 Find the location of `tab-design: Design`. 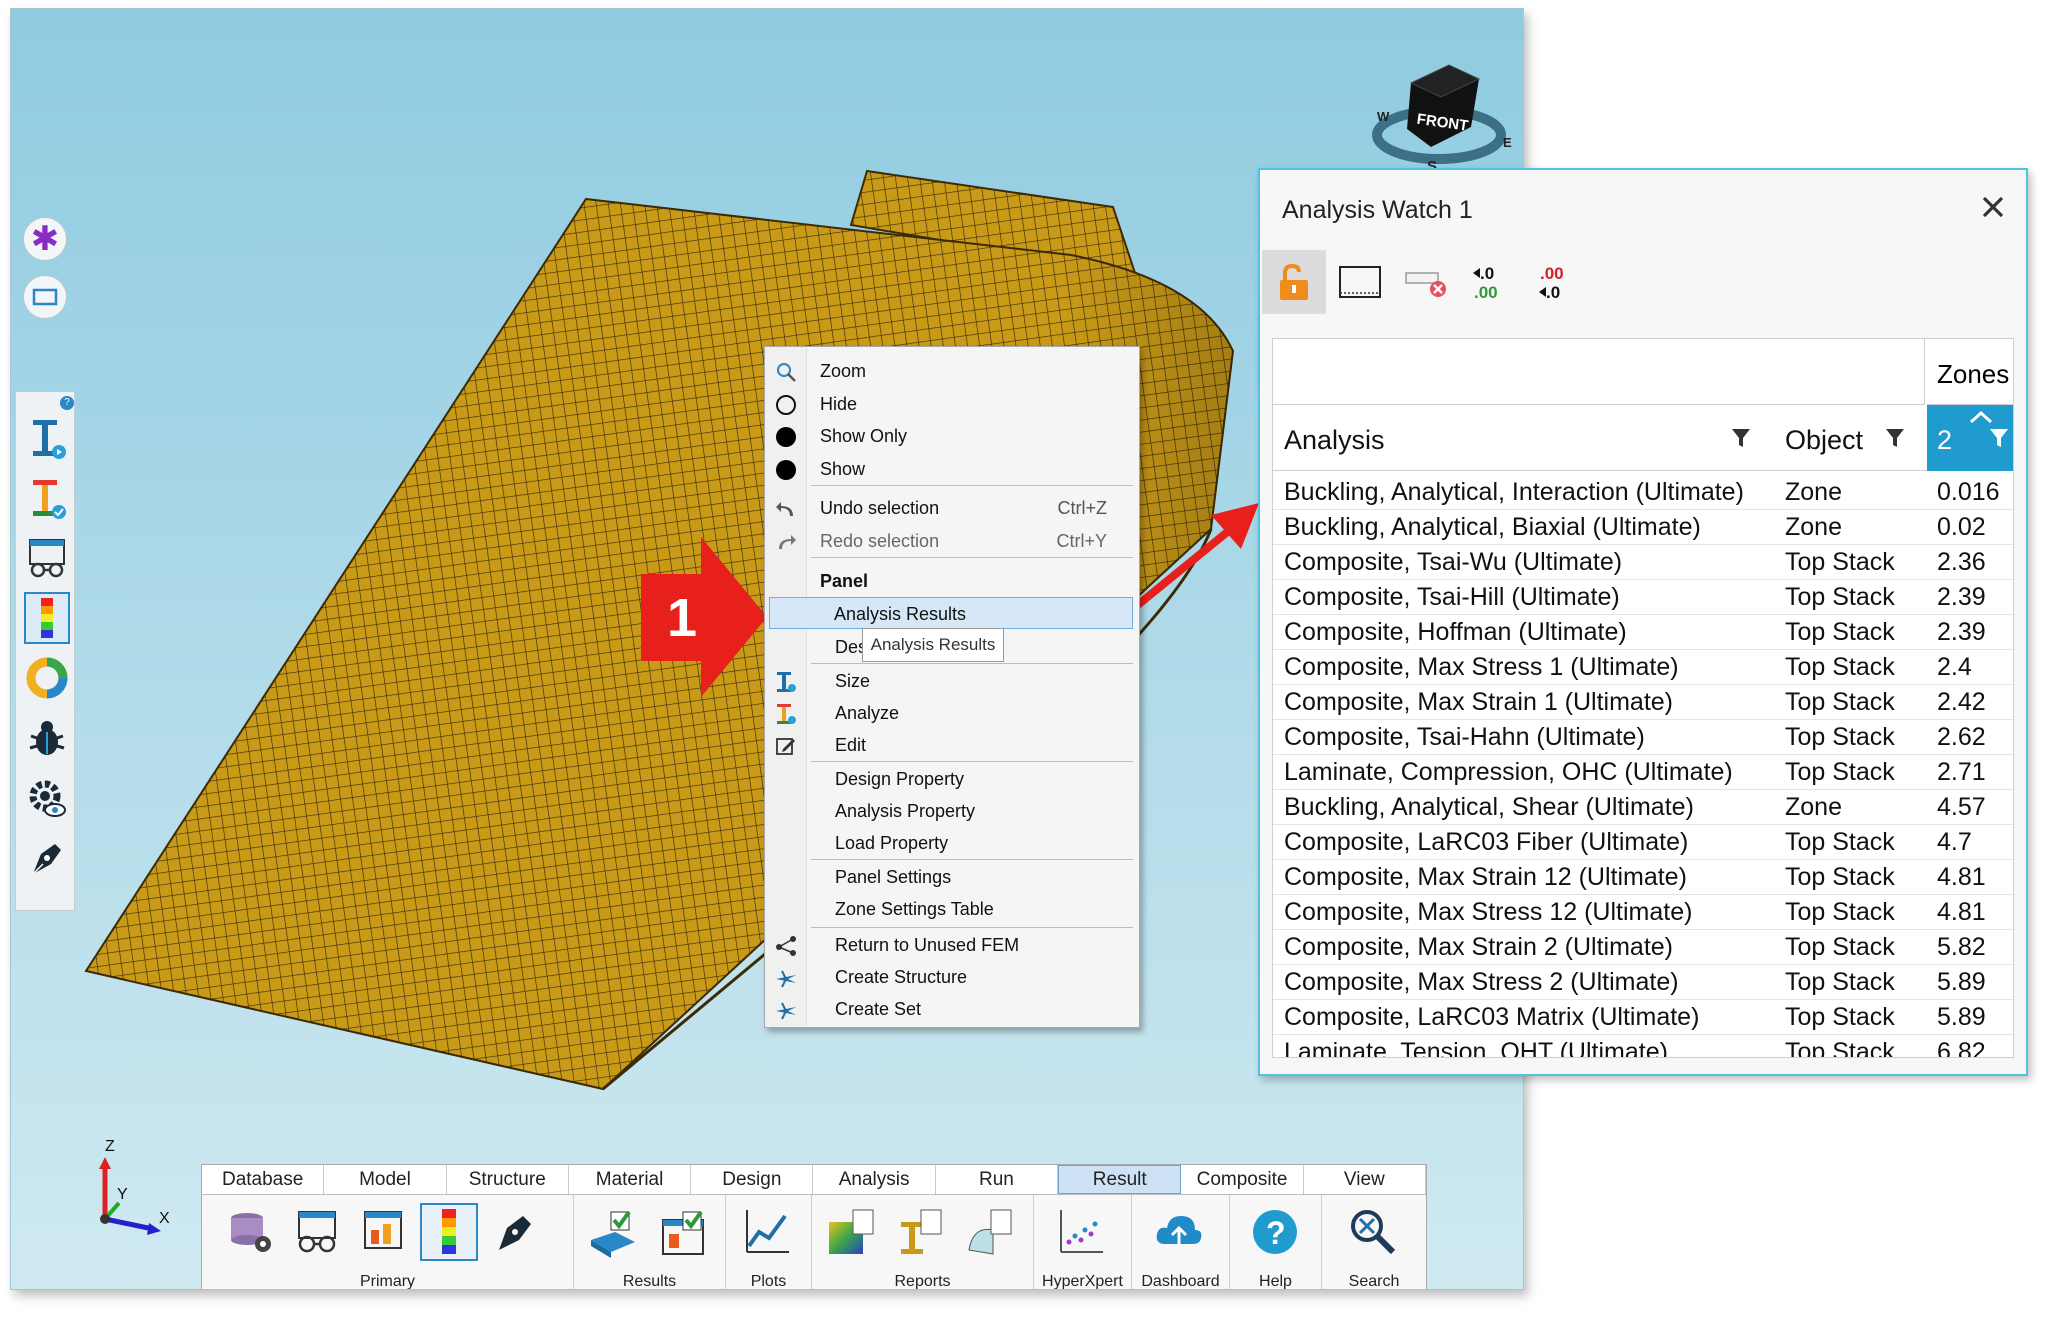

tab-design: Design is located at coordinates (752, 1179).